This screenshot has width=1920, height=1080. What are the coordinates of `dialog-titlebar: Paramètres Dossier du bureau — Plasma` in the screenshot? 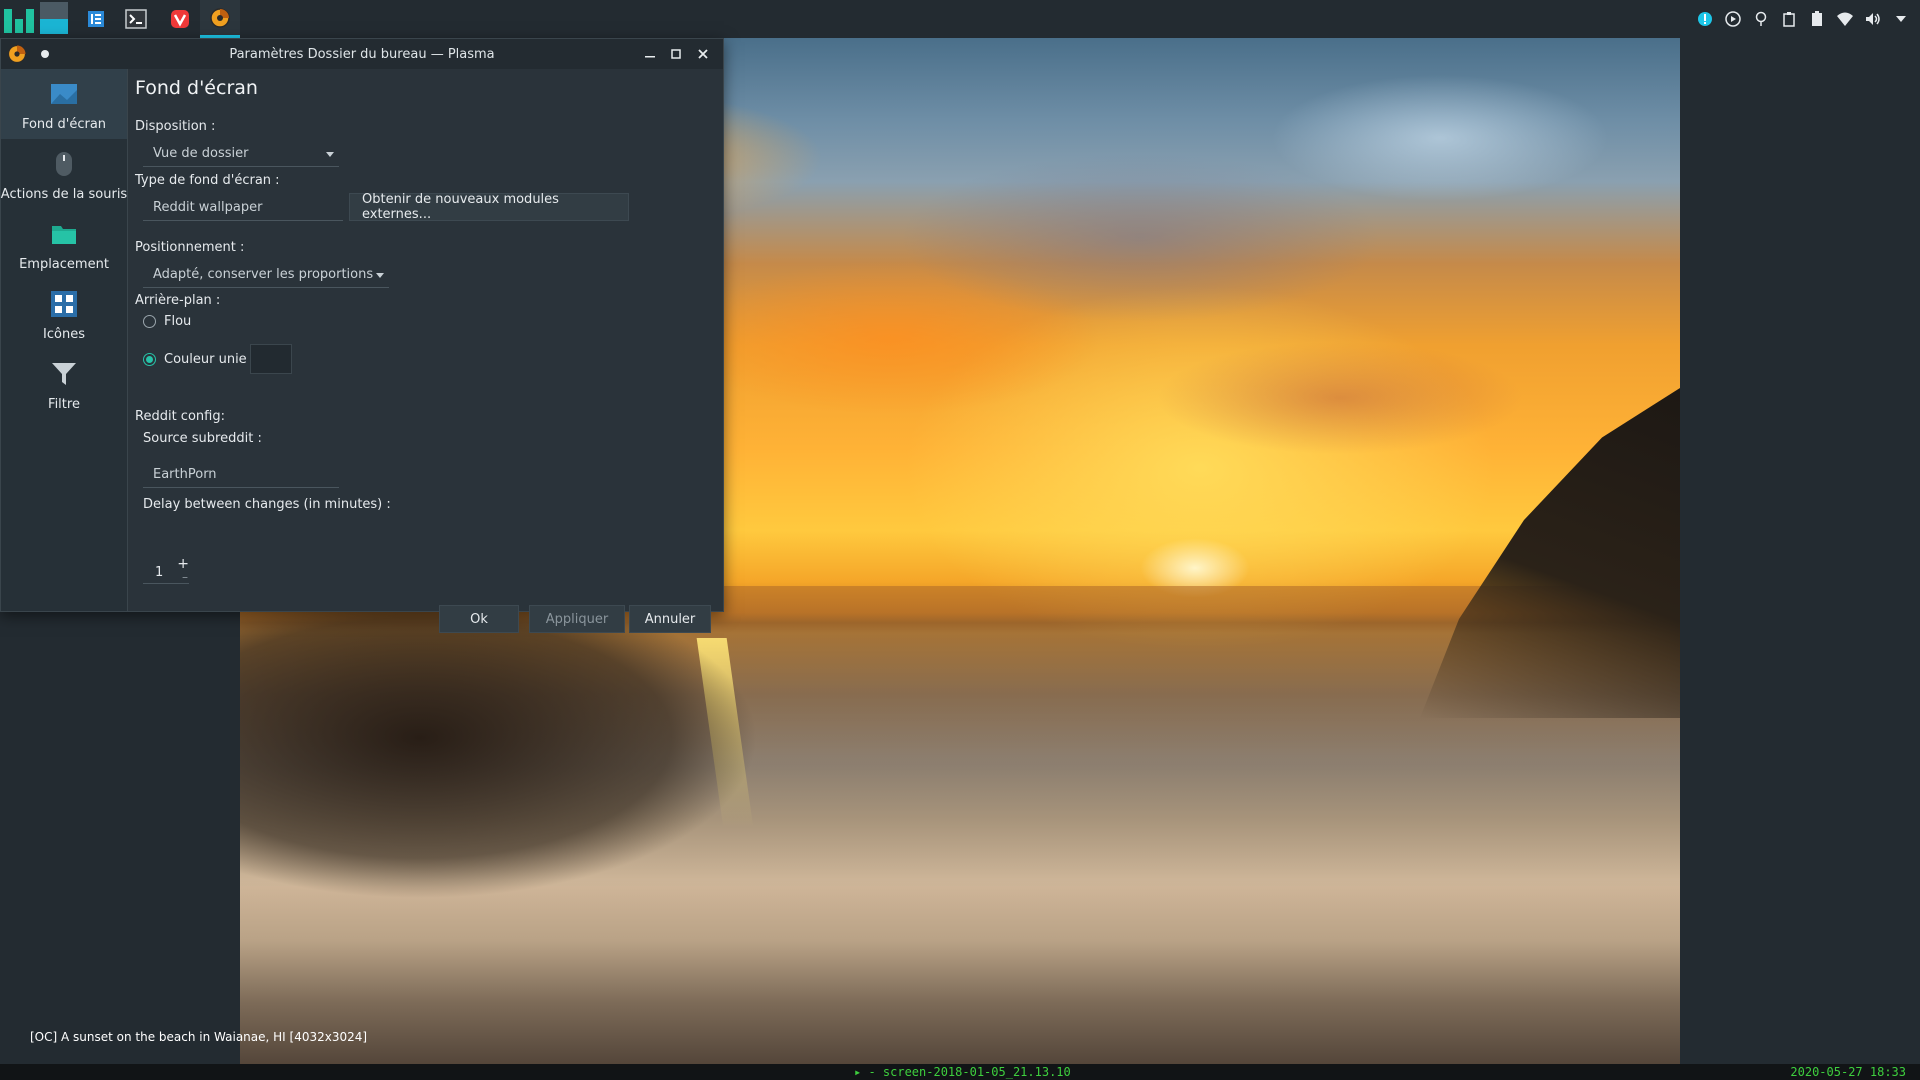 It's located at (362, 54).